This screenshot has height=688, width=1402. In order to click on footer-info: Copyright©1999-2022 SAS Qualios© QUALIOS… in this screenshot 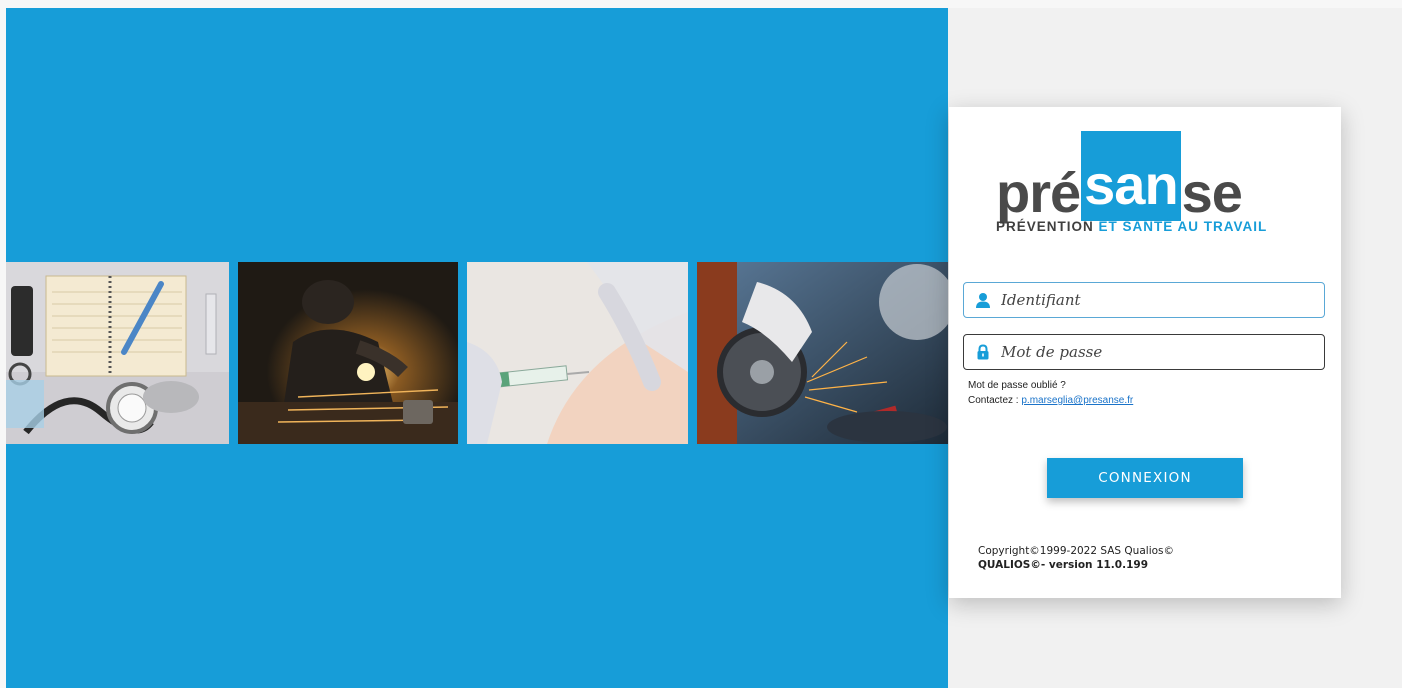, I will do `click(1076, 558)`.